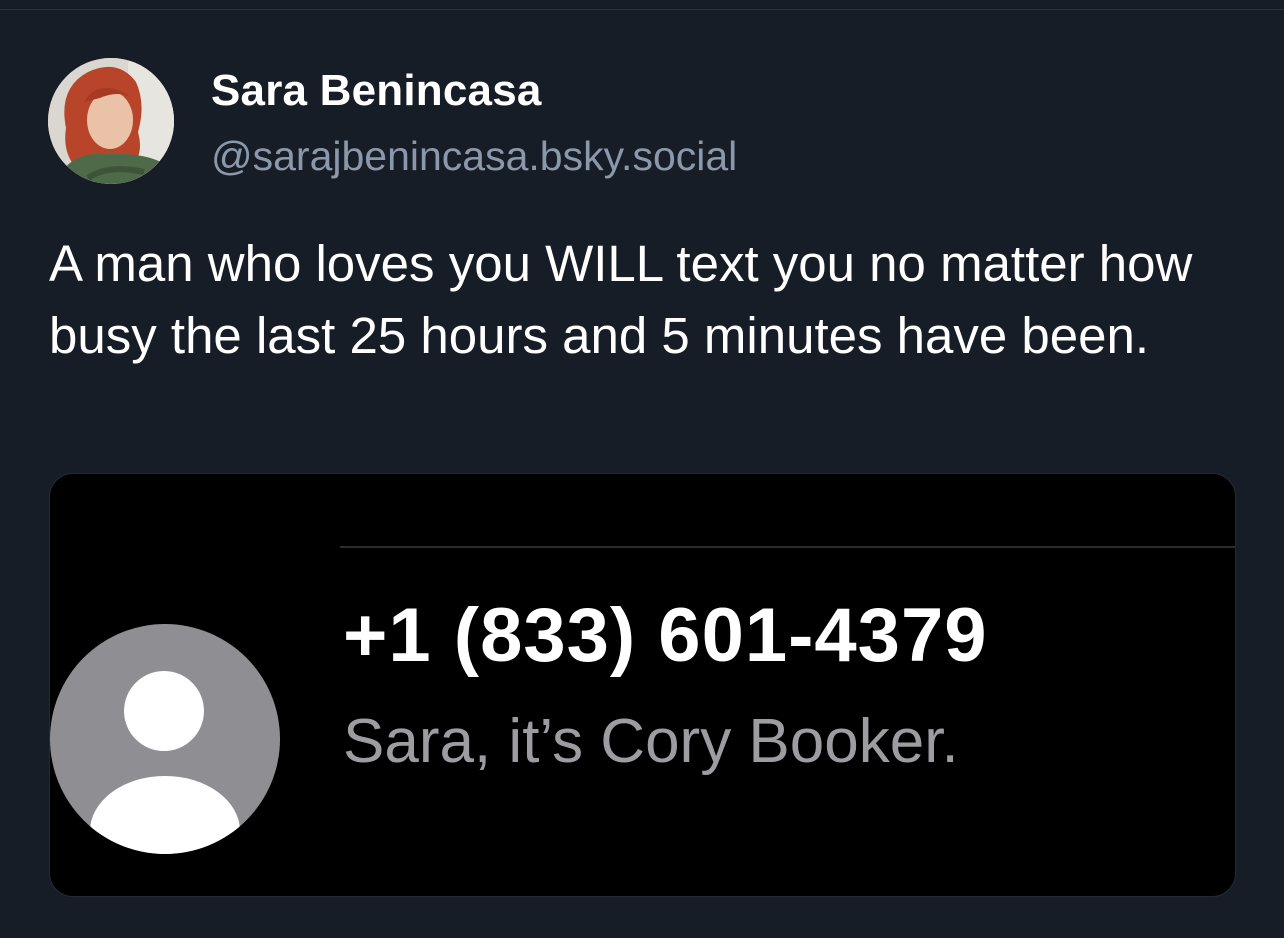 This screenshot has height=938, width=1284. What do you see at coordinates (787, 547) in the screenshot?
I see `embed-divider` at bounding box center [787, 547].